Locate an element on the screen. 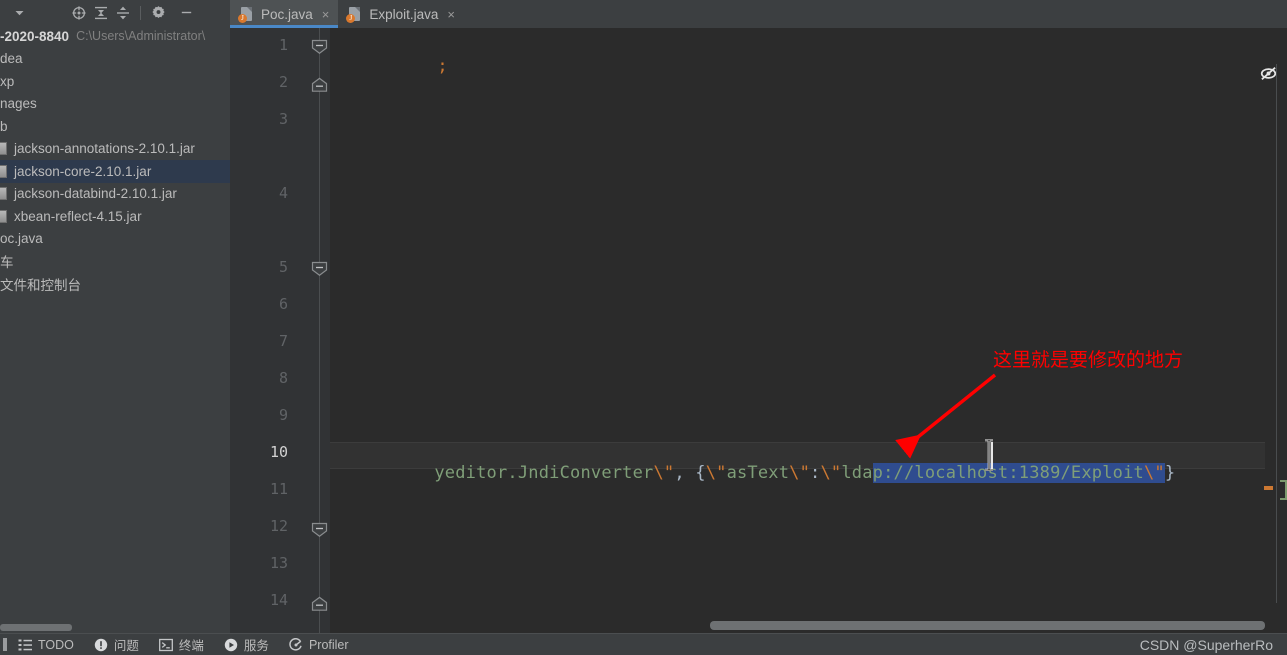 This screenshot has height=655, width=1287. tab-label: Exploit.java is located at coordinates (404, 14).